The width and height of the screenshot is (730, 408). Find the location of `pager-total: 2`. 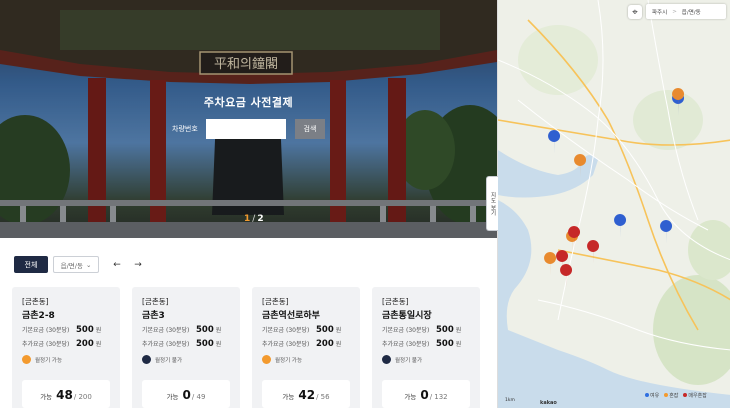

pager-total: 2 is located at coordinates (260, 219).